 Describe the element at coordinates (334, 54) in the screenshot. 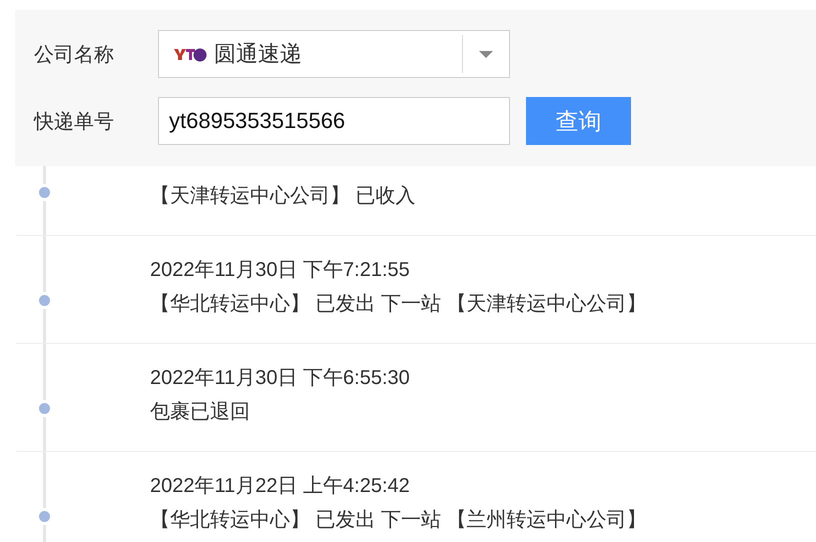

I see `company-select: 圆通速递` at that location.